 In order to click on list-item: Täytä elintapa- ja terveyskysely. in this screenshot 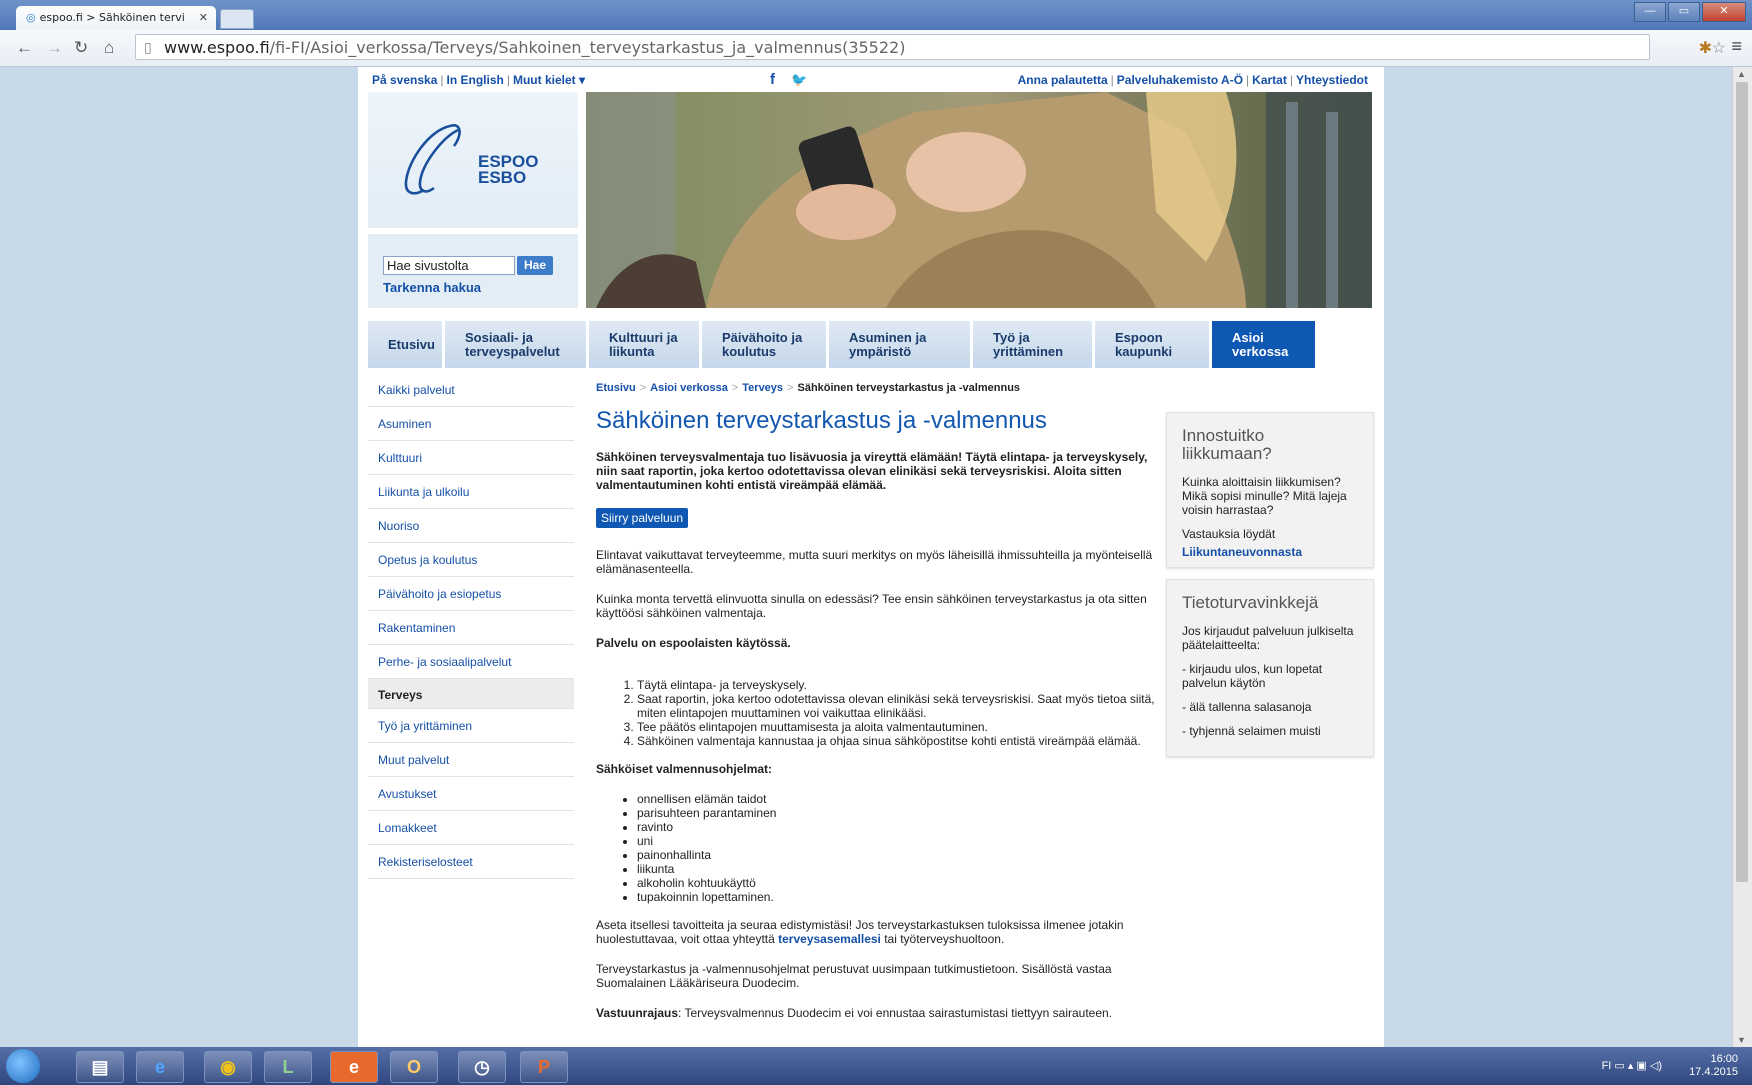, I will do `click(896, 685)`.